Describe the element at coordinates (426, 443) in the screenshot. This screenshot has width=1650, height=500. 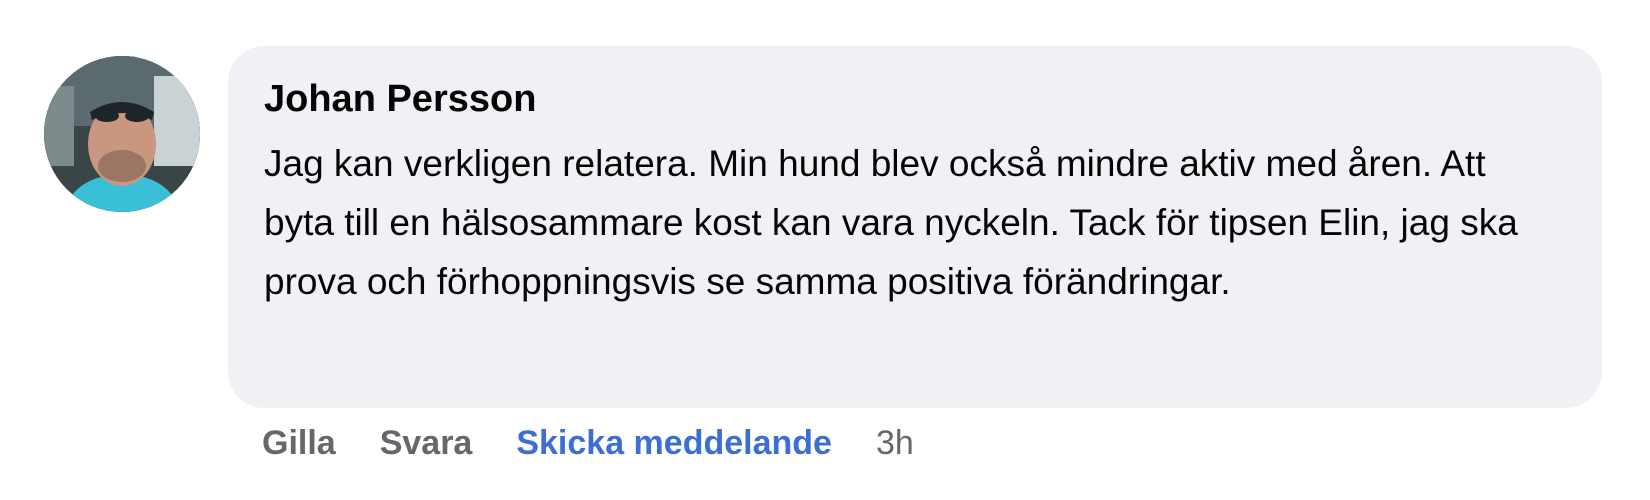
I see `reply-button: Svara` at that location.